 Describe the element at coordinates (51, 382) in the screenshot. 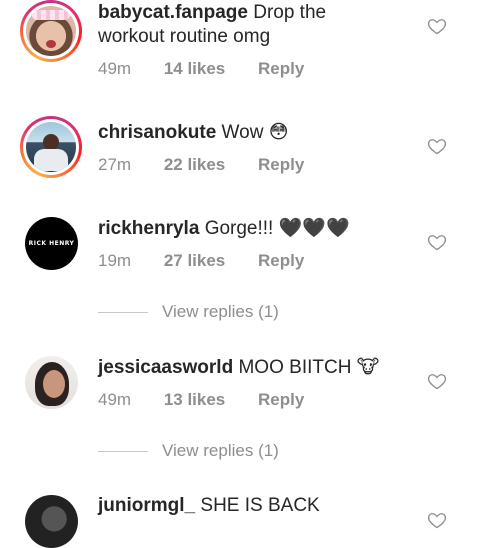

I see `avatar-jessica` at that location.